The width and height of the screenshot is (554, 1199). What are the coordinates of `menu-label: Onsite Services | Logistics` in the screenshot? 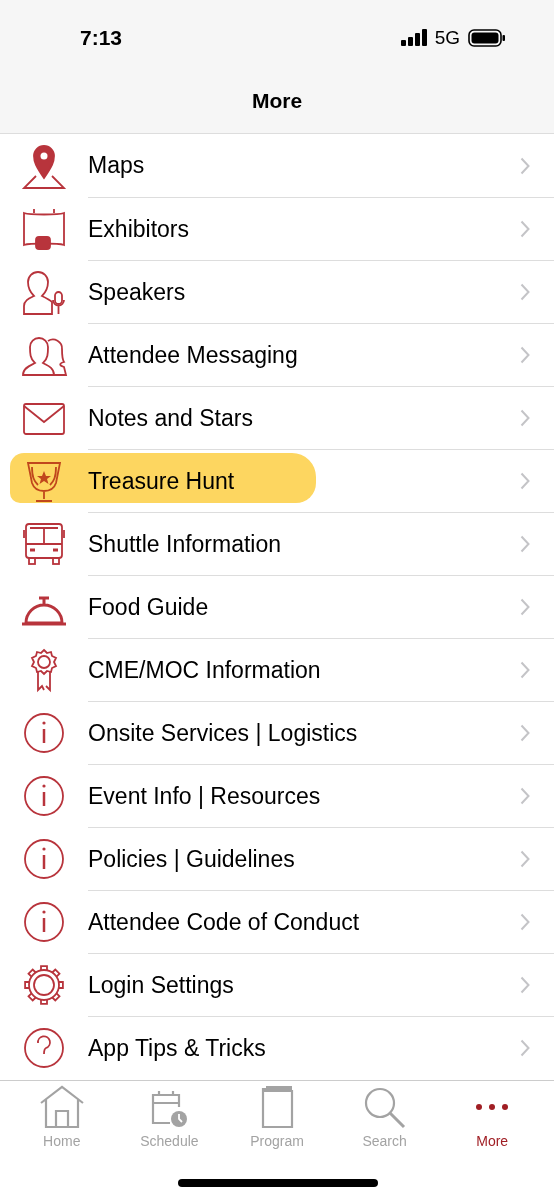 It's located at (223, 733).